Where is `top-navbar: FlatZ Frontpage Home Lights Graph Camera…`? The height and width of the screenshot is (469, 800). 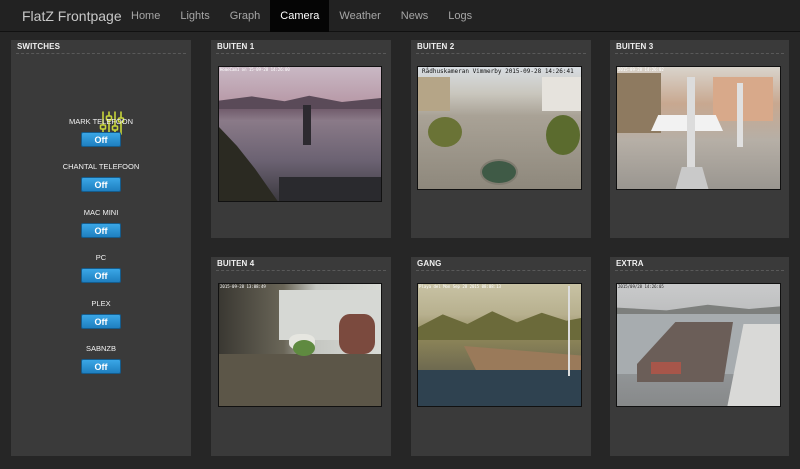
top-navbar: FlatZ Frontpage Home Lights Graph Camera… is located at coordinates (400, 16).